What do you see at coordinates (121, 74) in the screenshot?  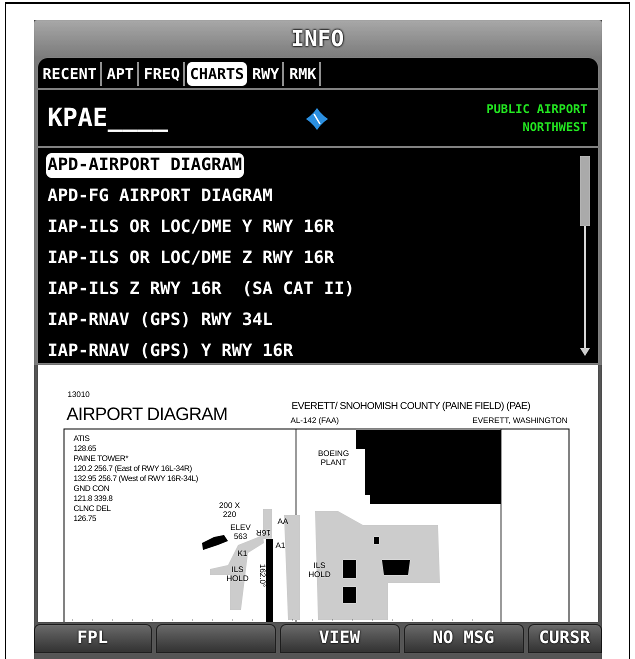 I see `tab: APT` at bounding box center [121, 74].